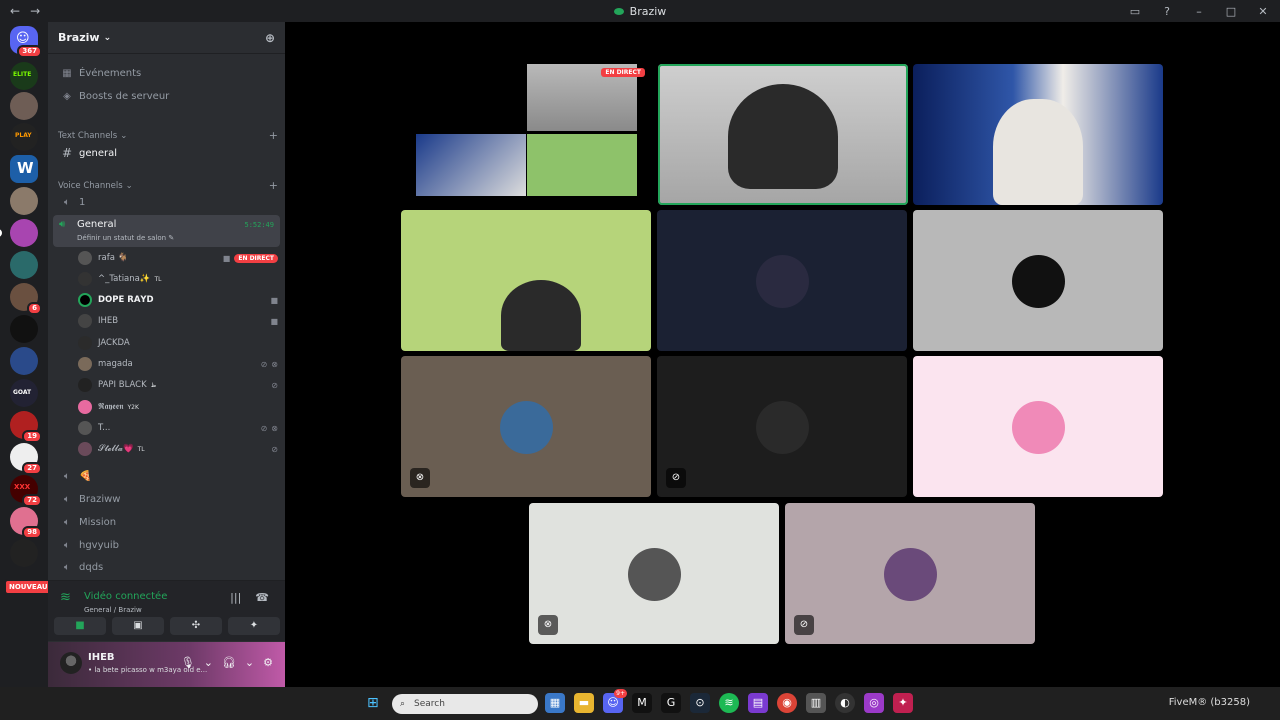  What do you see at coordinates (80, 626) in the screenshot?
I see `camera-button: ■` at bounding box center [80, 626].